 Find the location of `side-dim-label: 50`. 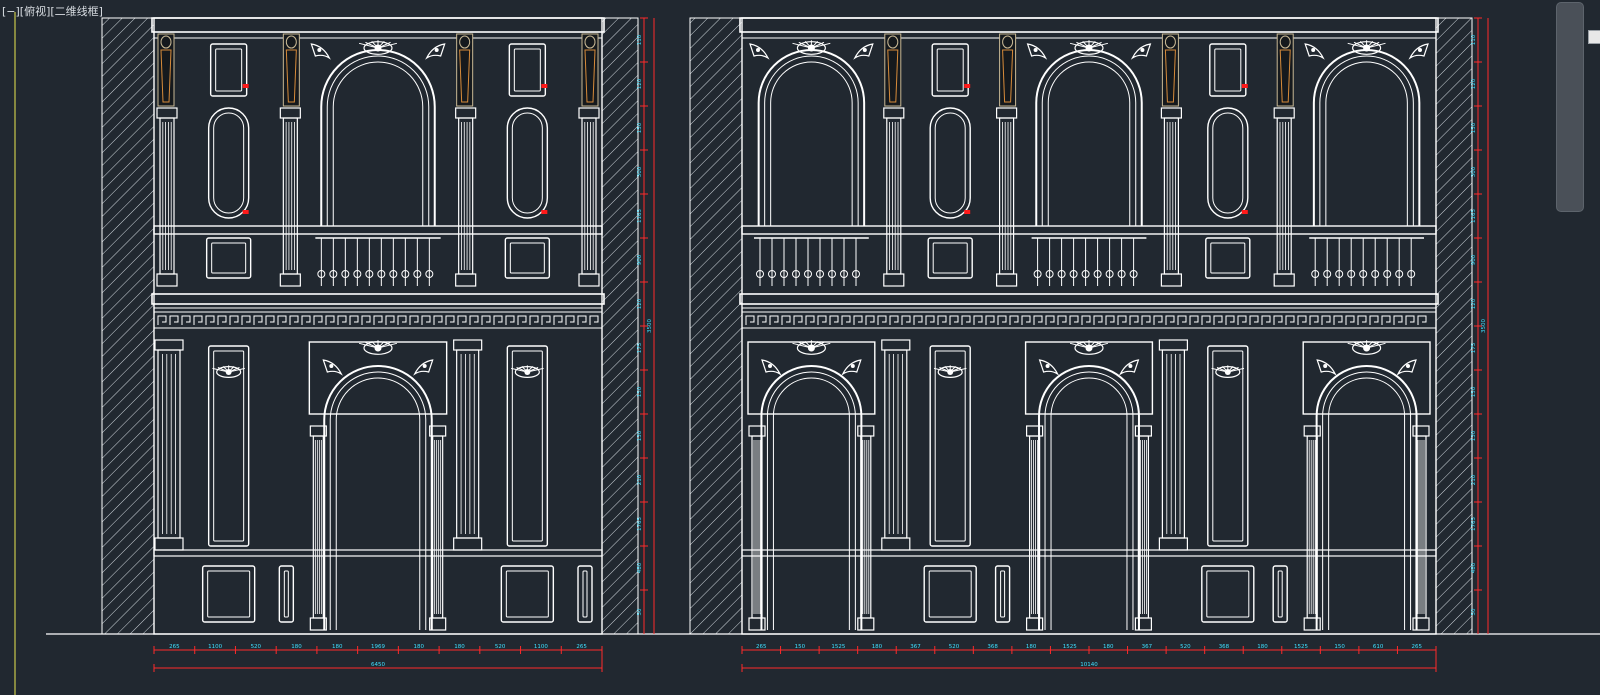

side-dim-label: 50 is located at coordinates (640, 611).